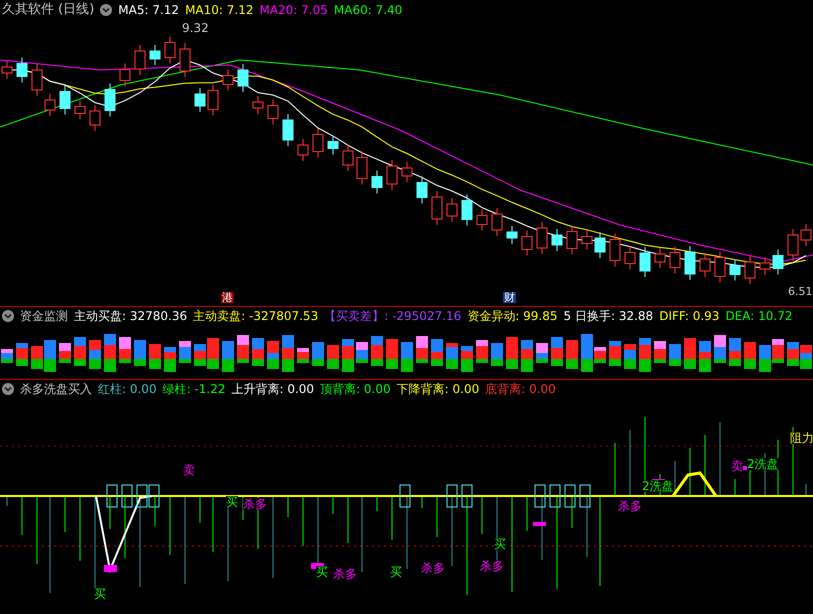 The image size is (813, 614). What do you see at coordinates (293, 10) in the screenshot?
I see `indicator-value: MA20: 7.05` at bounding box center [293, 10].